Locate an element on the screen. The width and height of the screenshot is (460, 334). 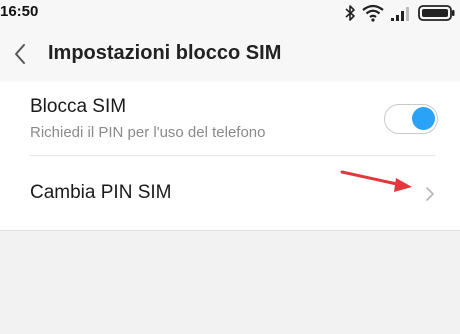
wifi-icon is located at coordinates (373, 13).